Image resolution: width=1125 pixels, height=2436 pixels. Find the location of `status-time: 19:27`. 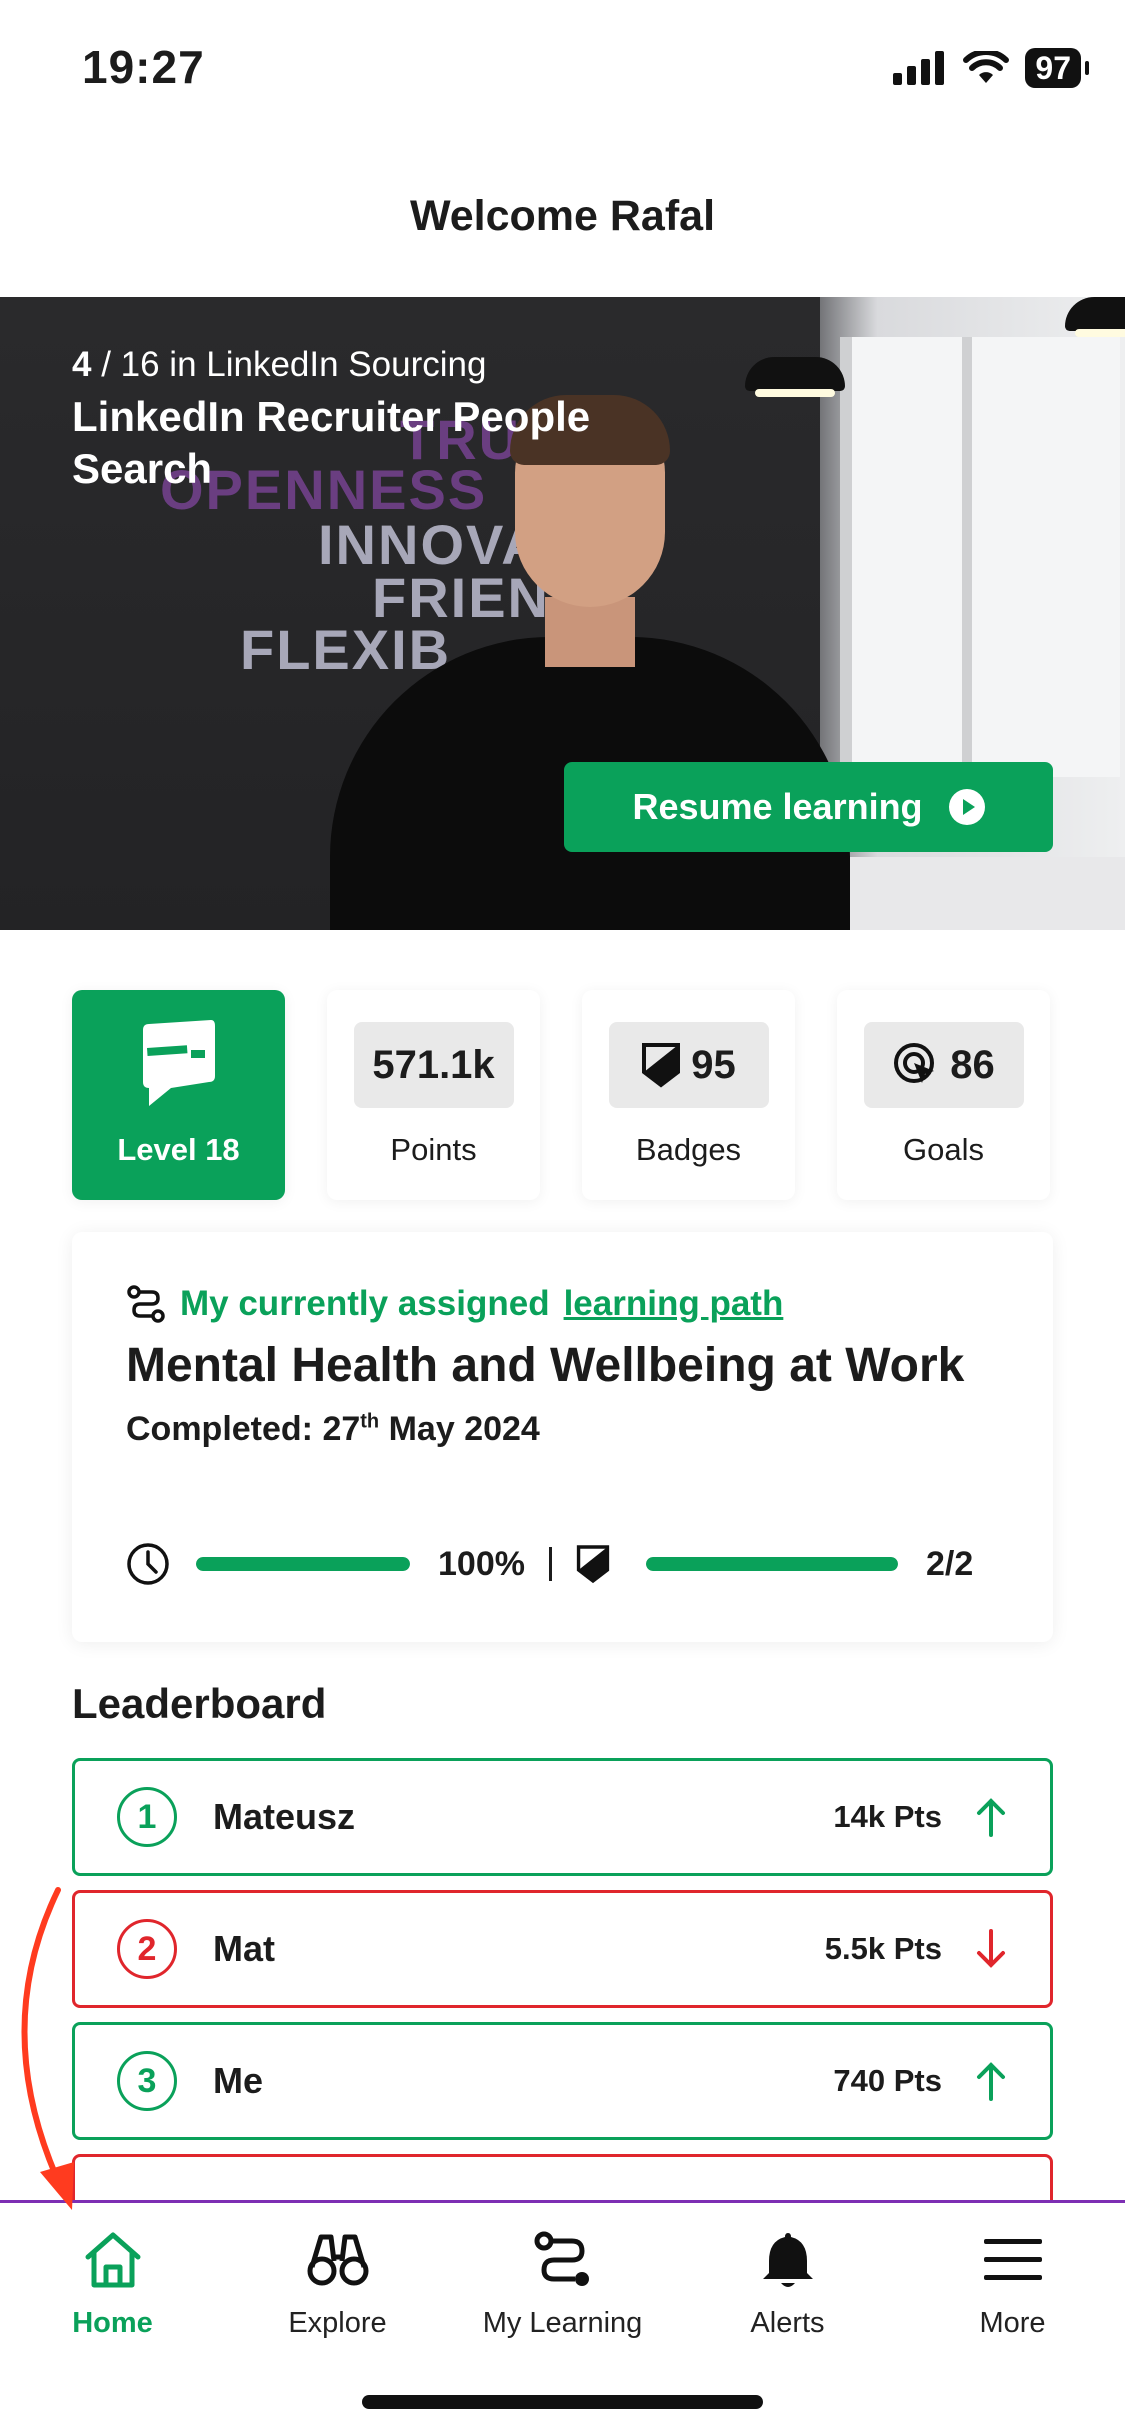

status-time: 19:27 is located at coordinates (143, 67).